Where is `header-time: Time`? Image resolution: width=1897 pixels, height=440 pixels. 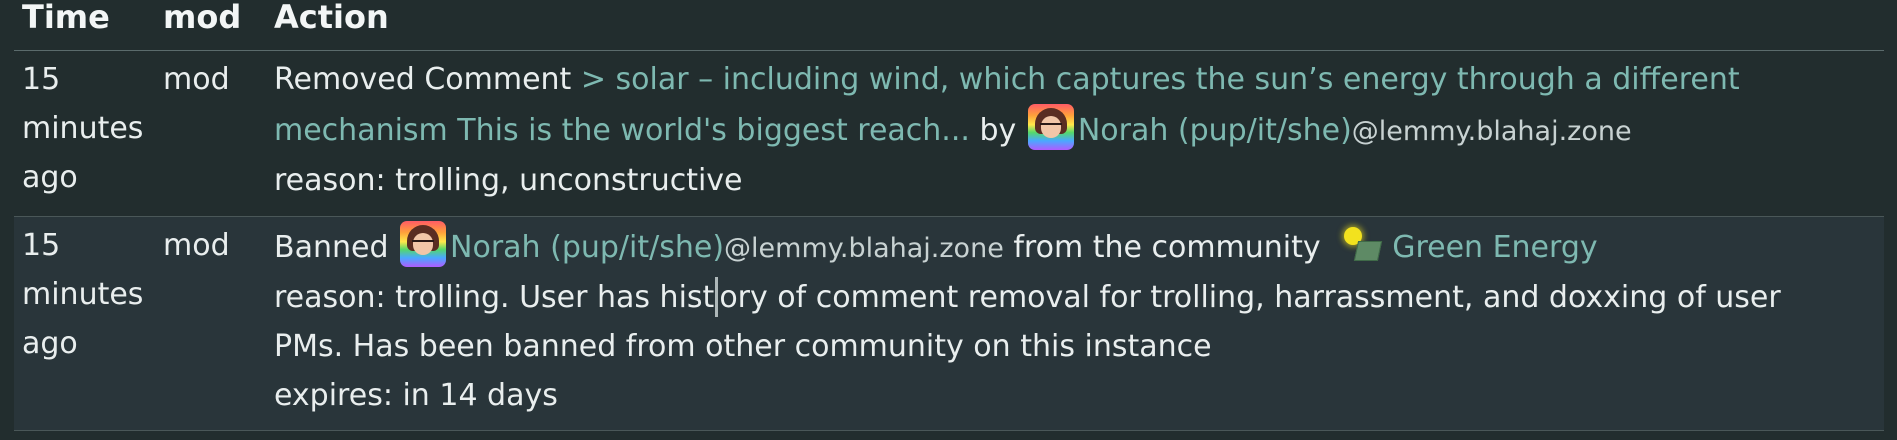 header-time: Time is located at coordinates (66, 18).